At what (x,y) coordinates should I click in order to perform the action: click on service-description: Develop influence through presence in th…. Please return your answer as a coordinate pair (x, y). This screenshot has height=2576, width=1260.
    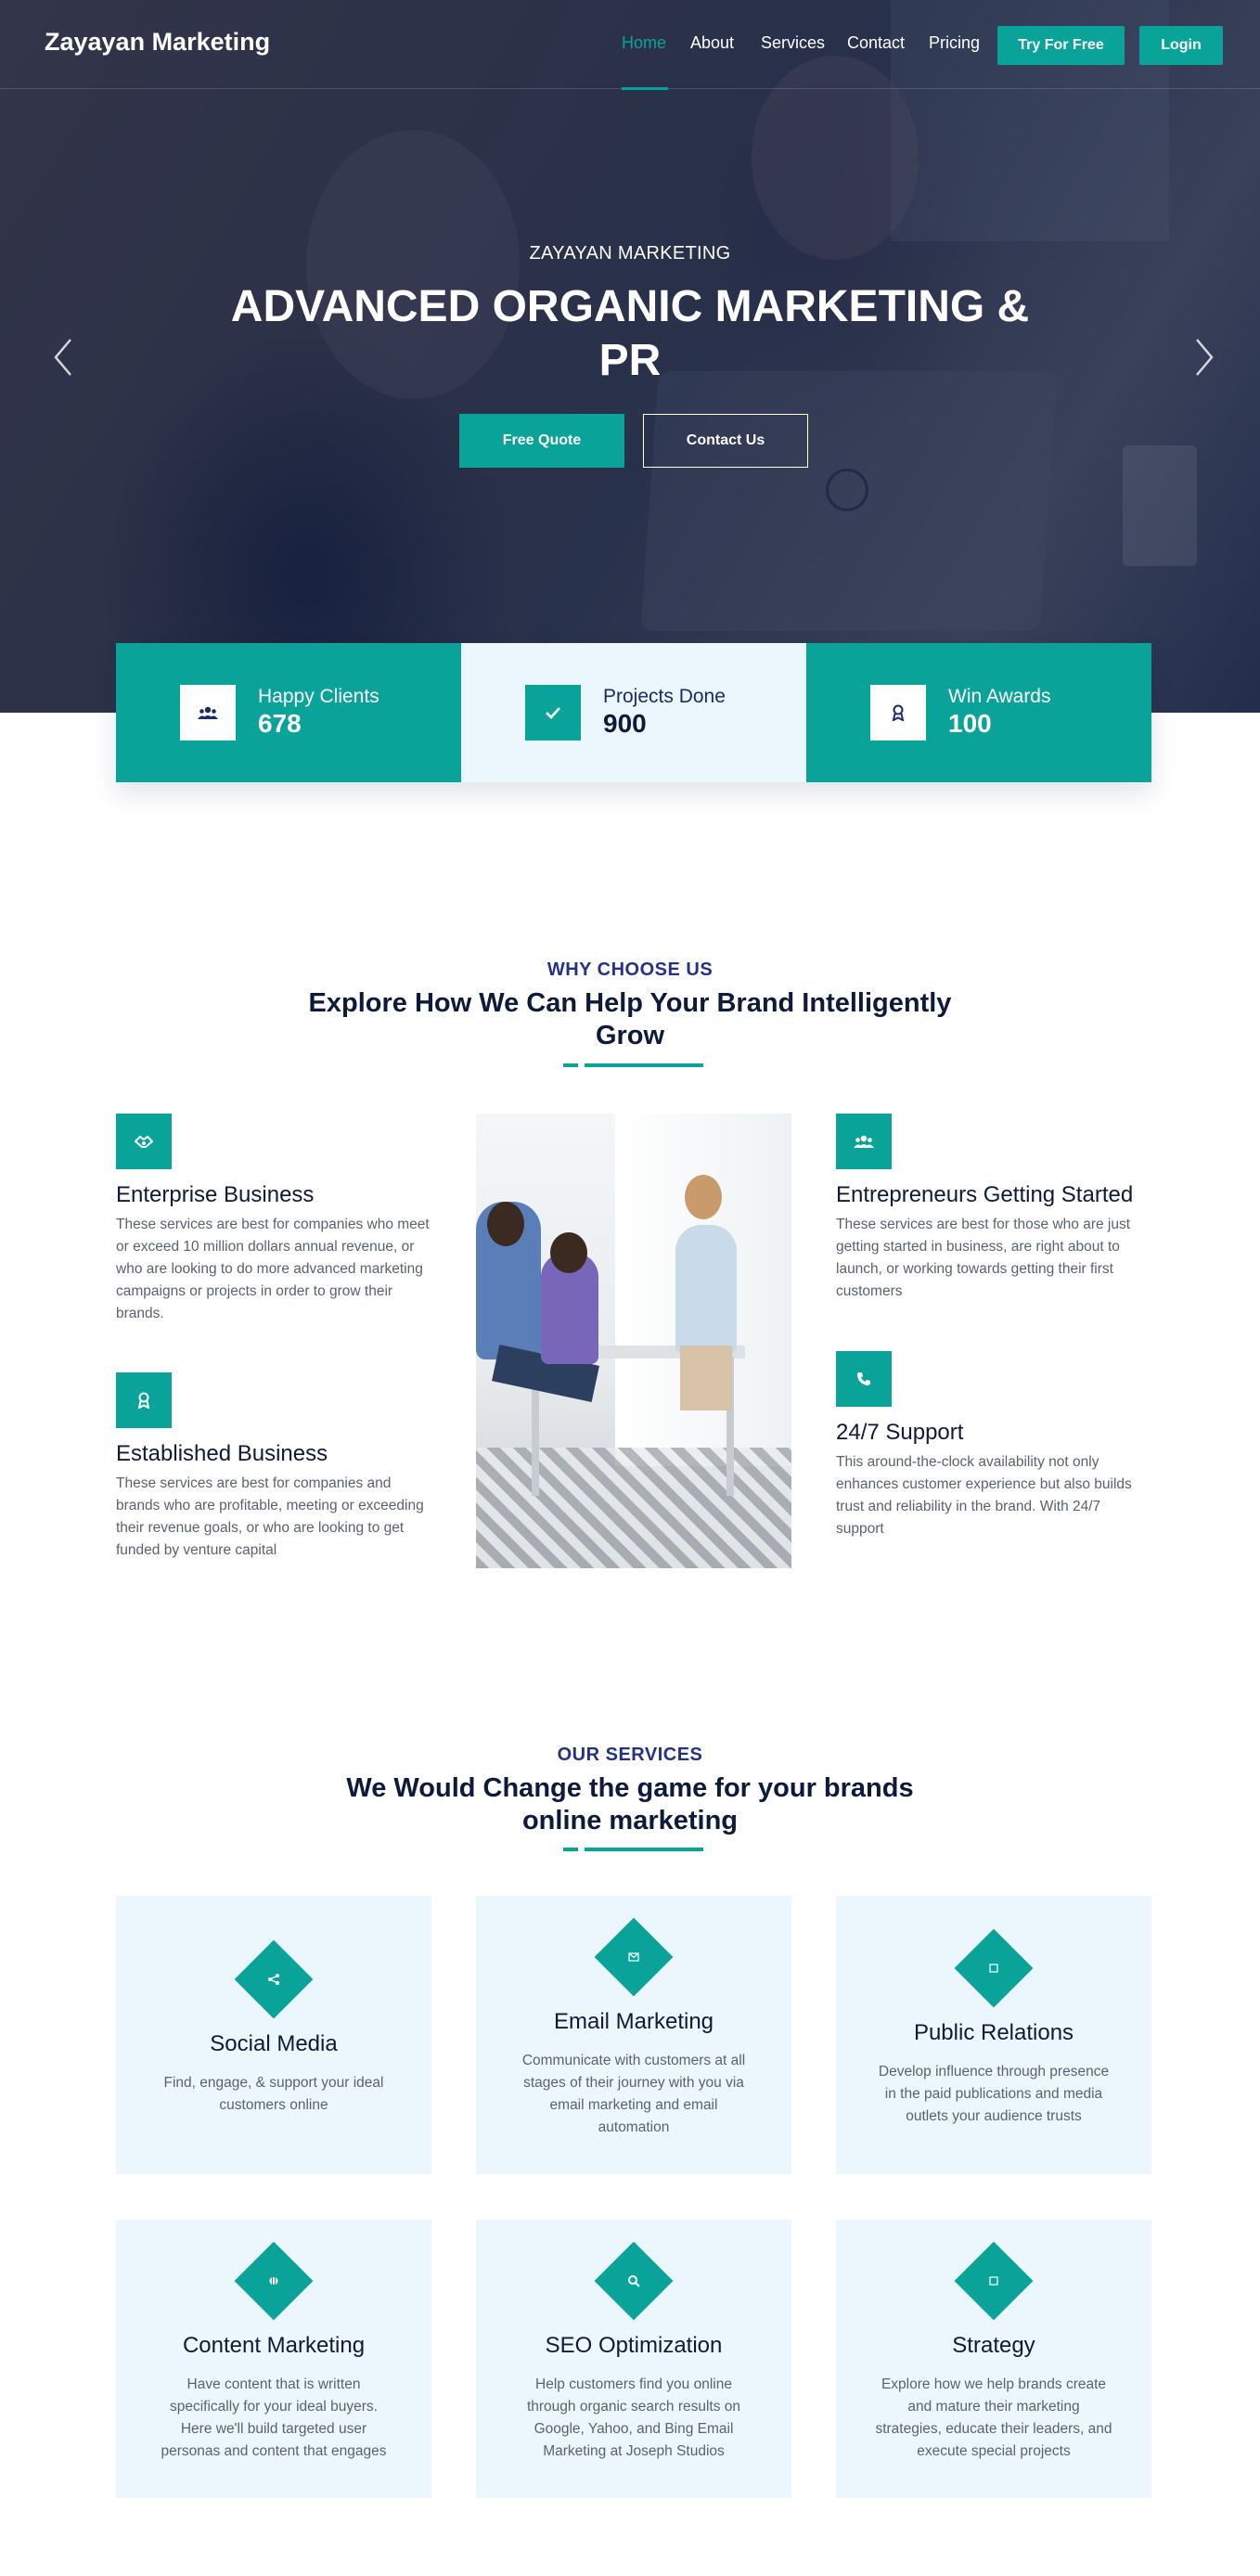
    Looking at the image, I should click on (994, 2094).